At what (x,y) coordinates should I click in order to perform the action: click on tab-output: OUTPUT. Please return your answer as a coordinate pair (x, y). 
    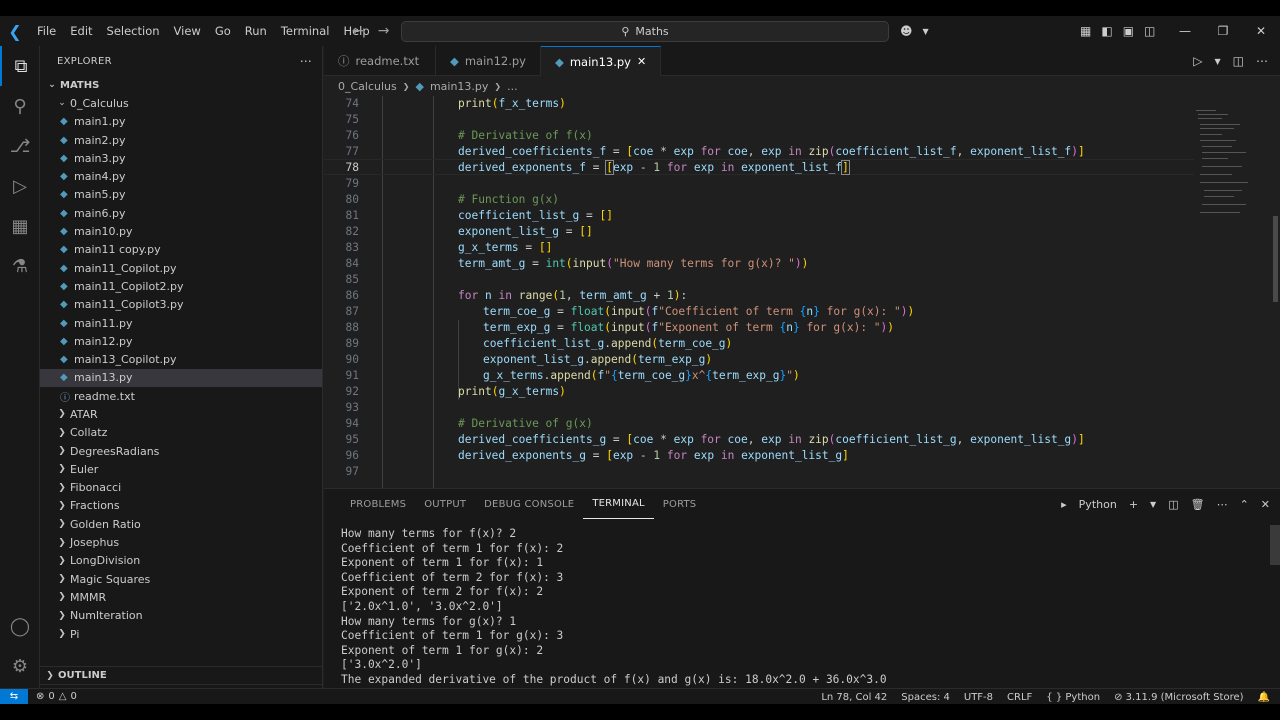
    Looking at the image, I should click on (445, 504).